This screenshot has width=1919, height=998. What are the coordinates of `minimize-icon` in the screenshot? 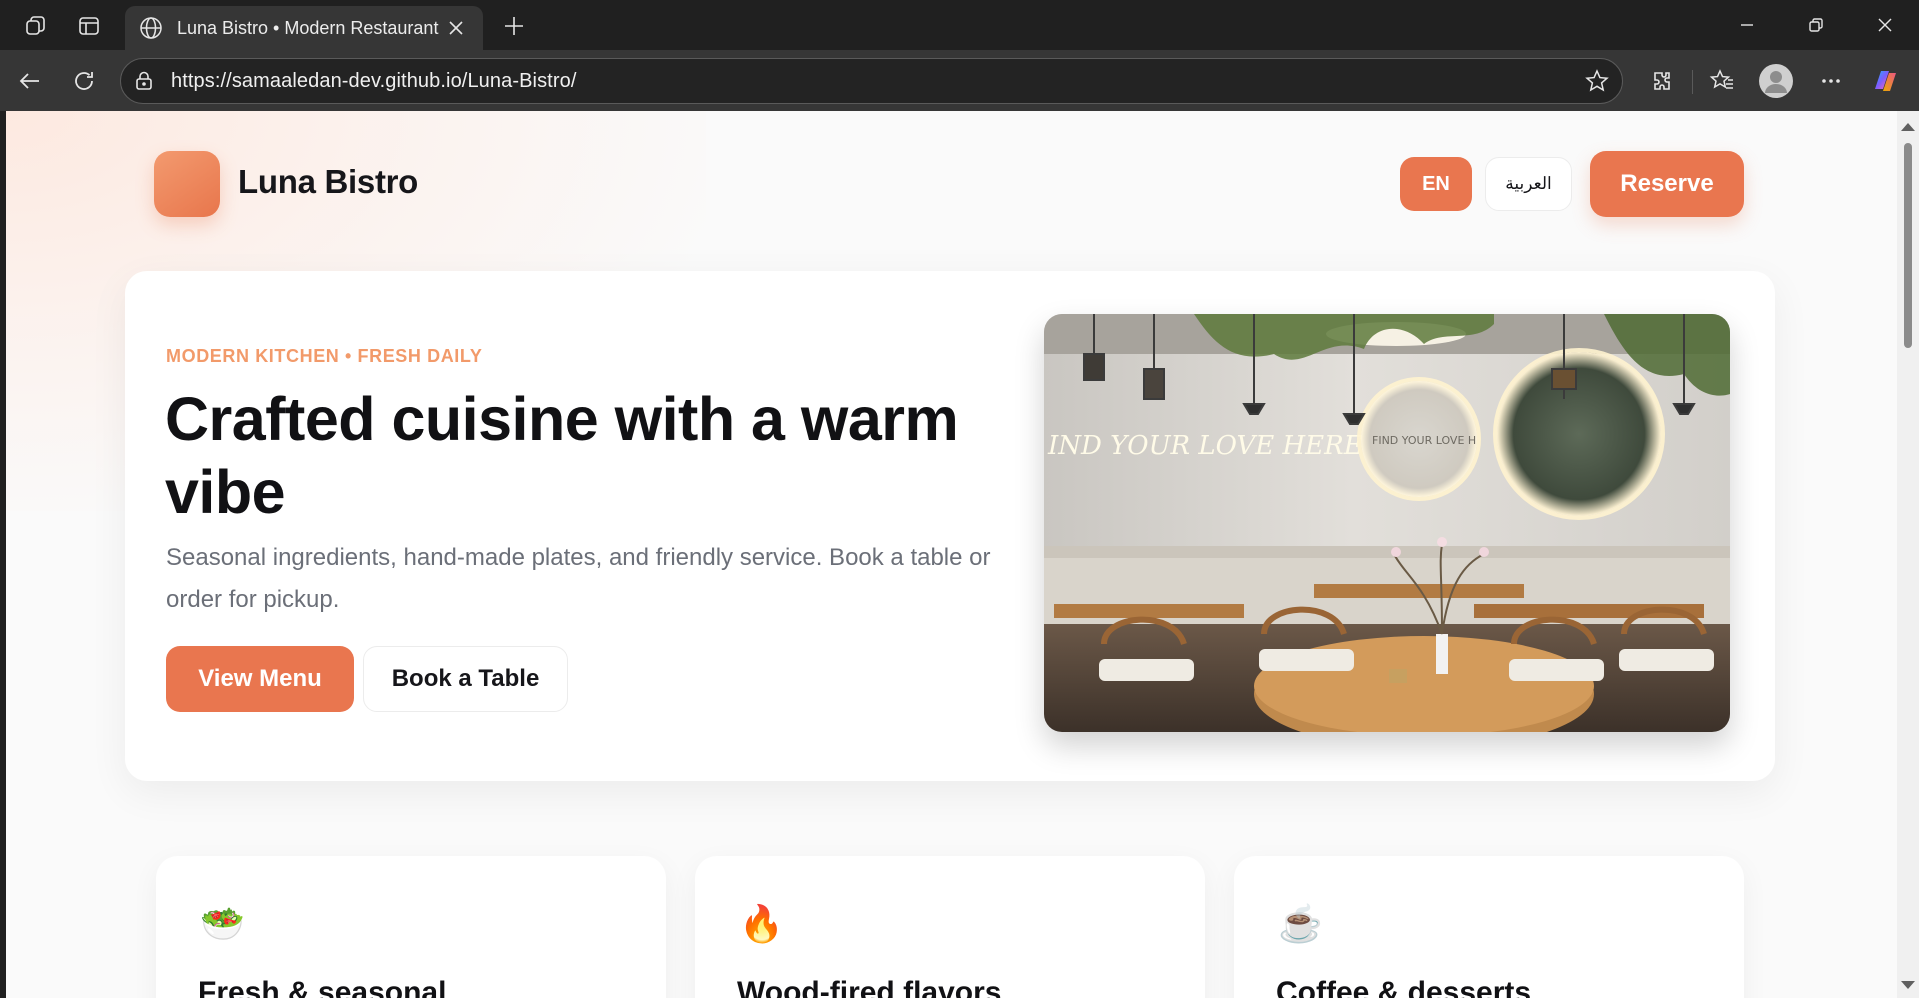 It's located at (1747, 25).